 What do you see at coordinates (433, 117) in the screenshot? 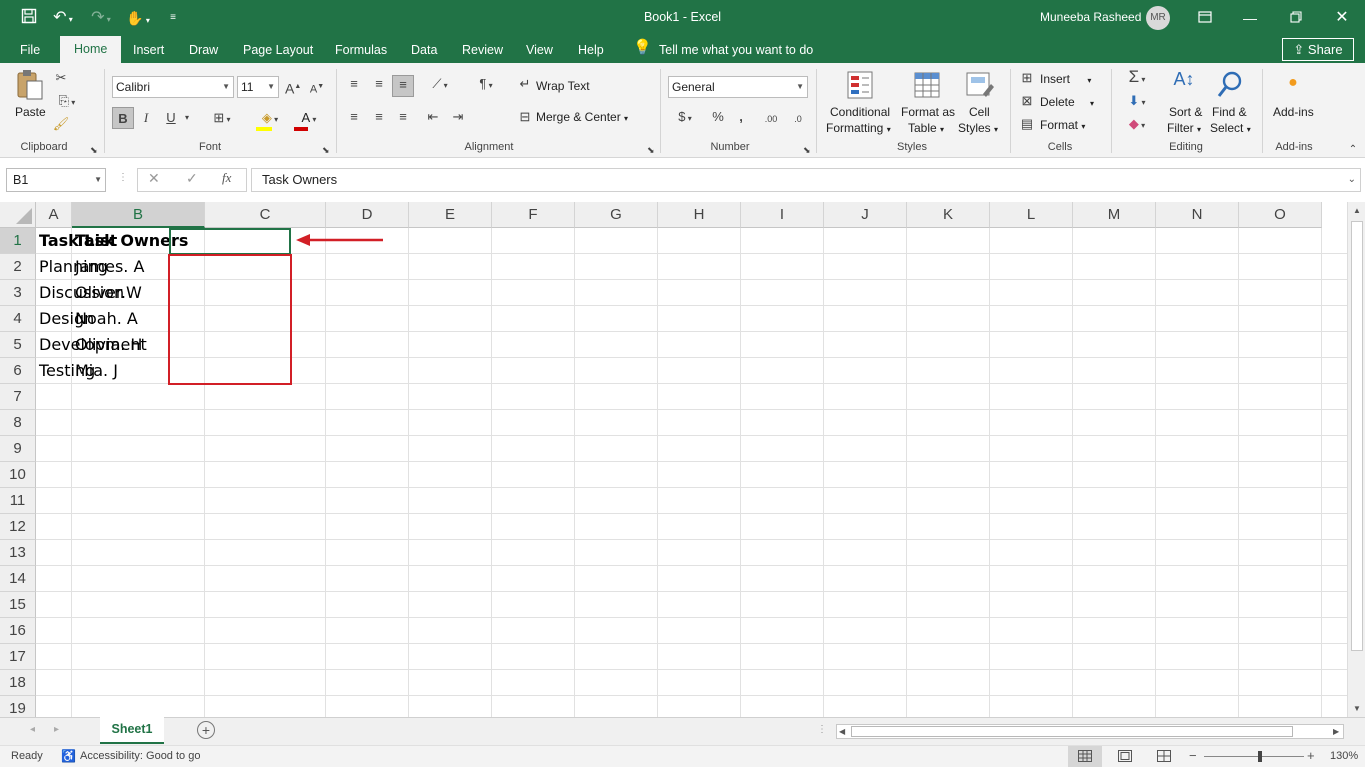
I see `decrease-indent-icon: ⇤` at bounding box center [433, 117].